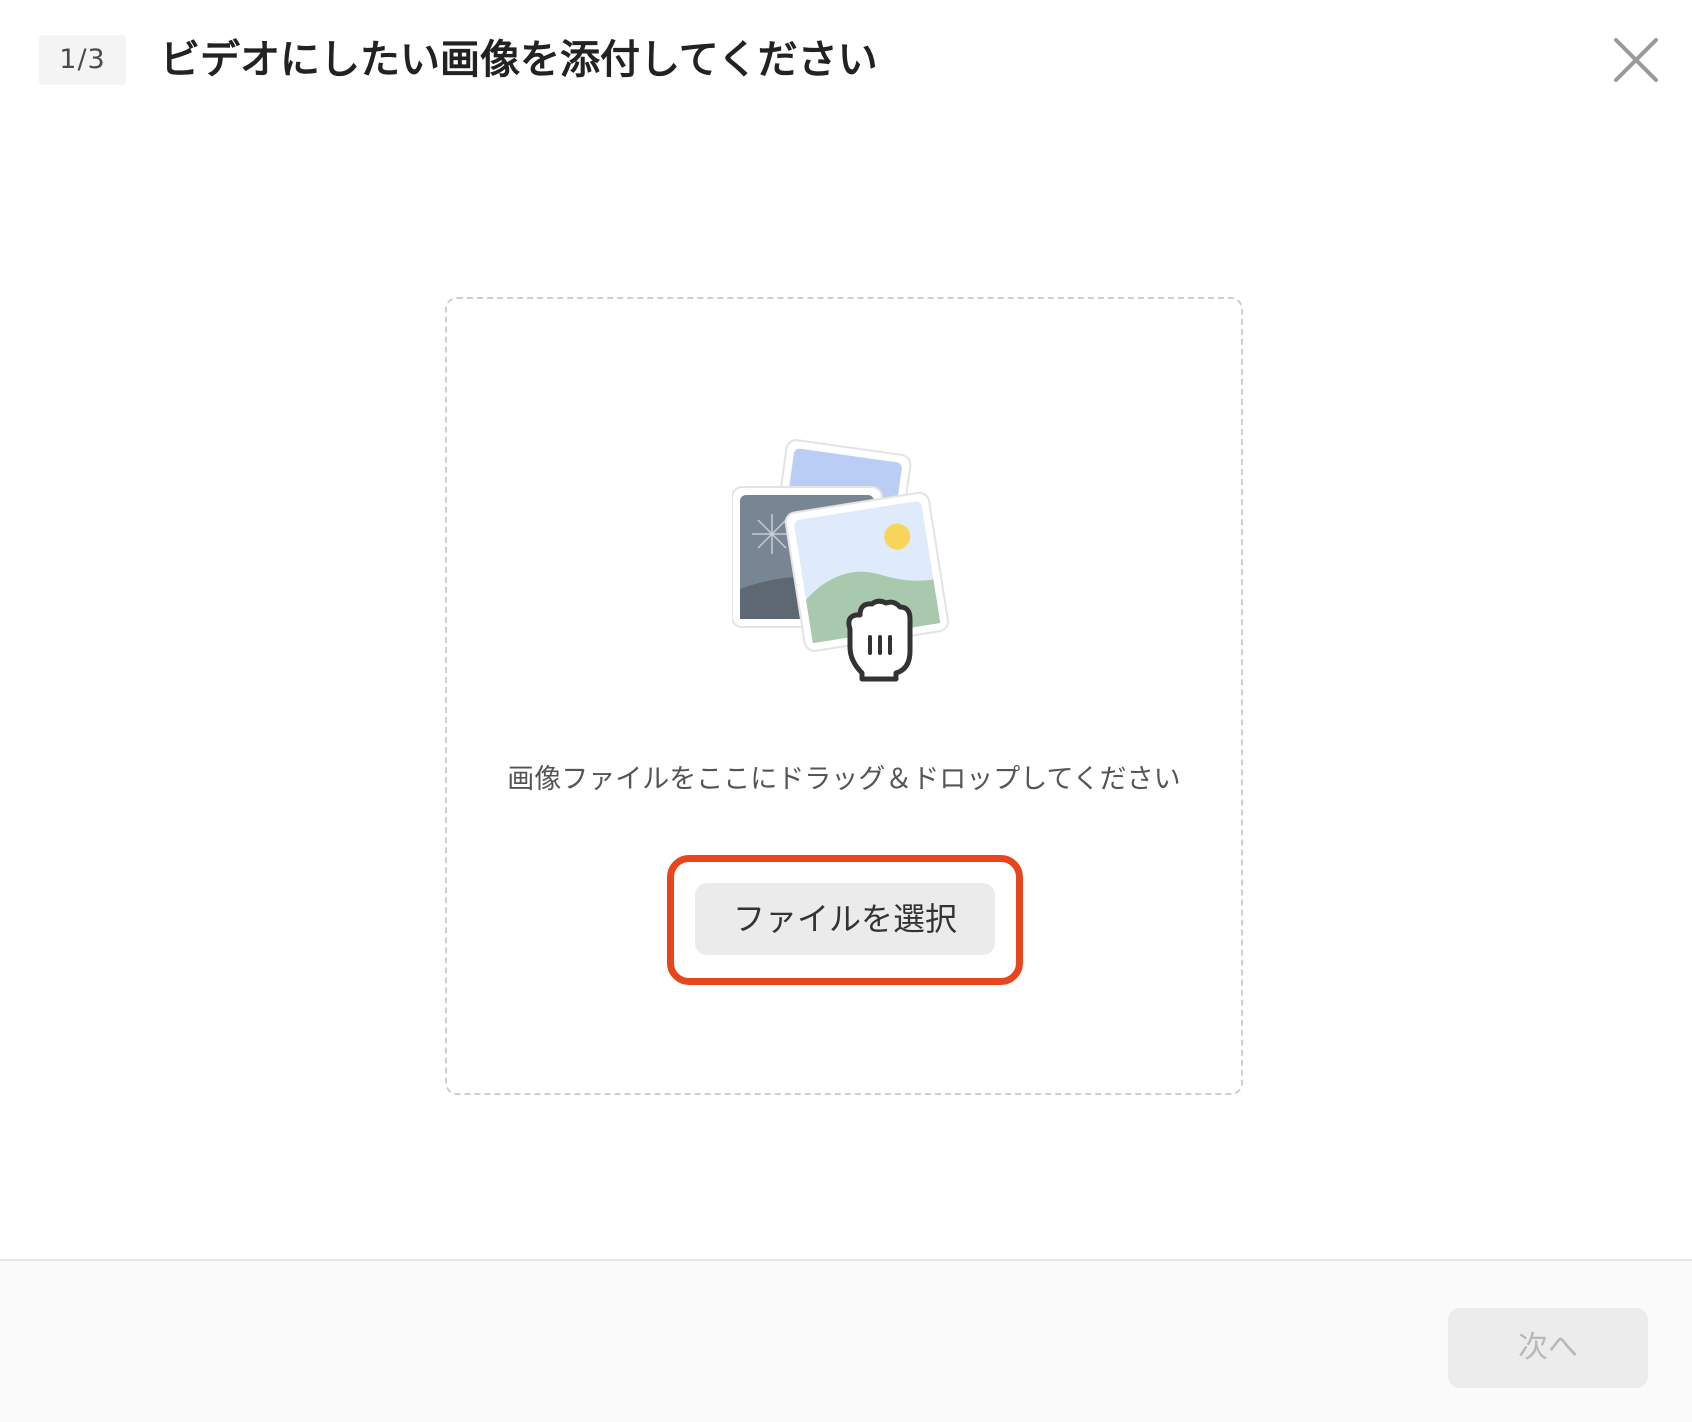 The height and width of the screenshot is (1422, 1692). I want to click on close-icon, so click(1636, 60).